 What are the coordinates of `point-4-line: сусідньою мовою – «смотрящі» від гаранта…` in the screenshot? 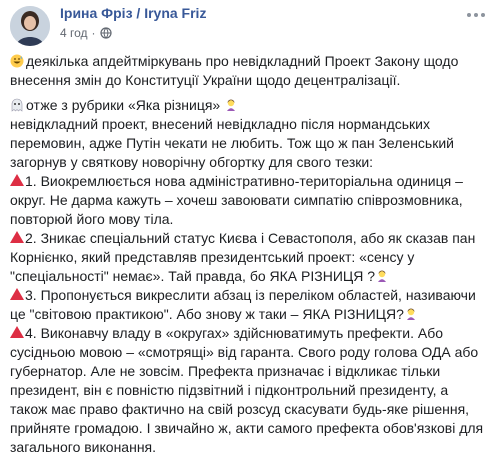 It's located at (244, 352).